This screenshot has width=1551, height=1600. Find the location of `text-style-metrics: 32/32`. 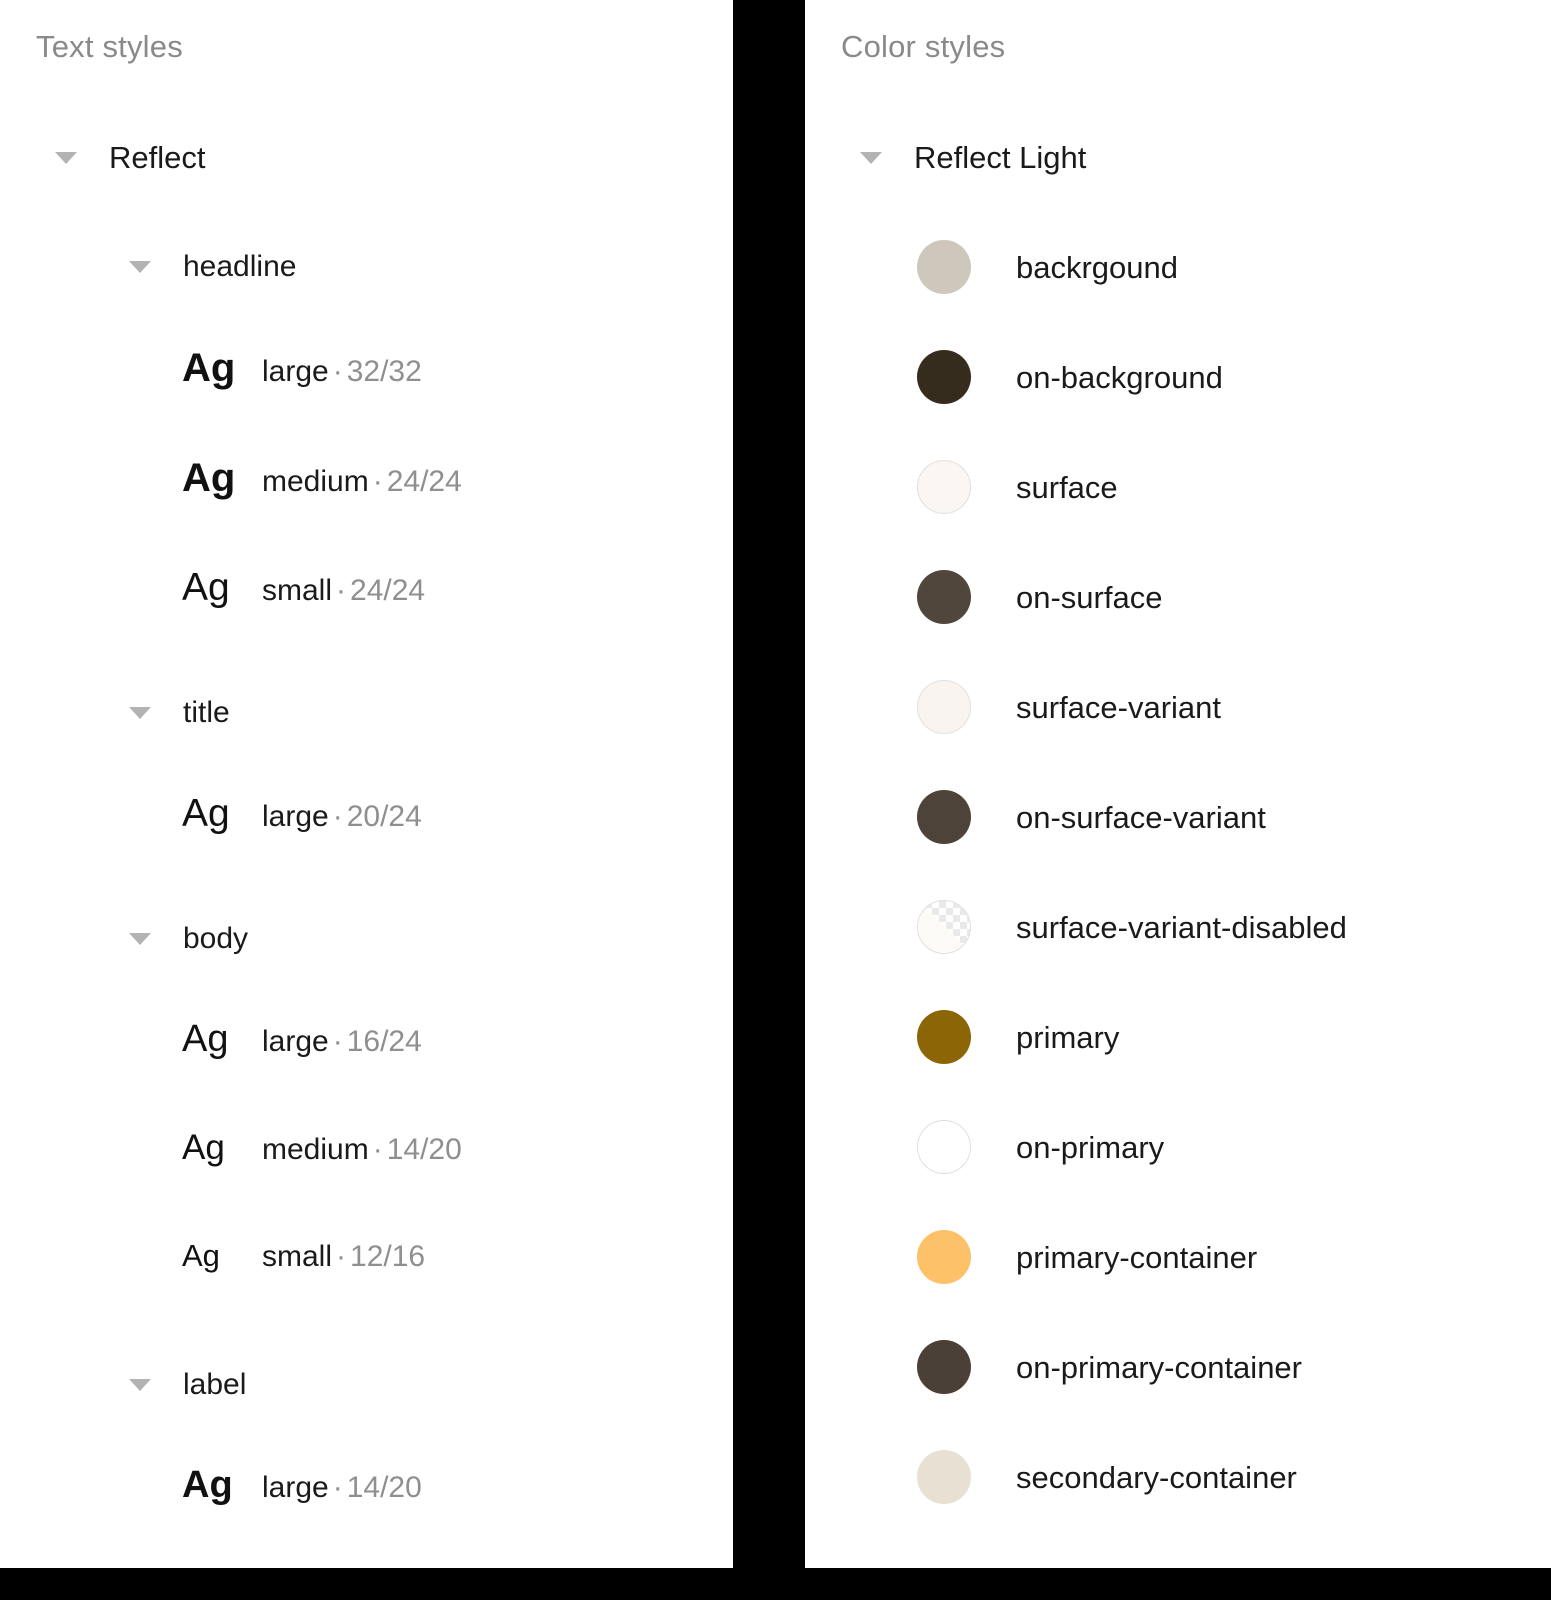

text-style-metrics: 32/32 is located at coordinates (384, 371).